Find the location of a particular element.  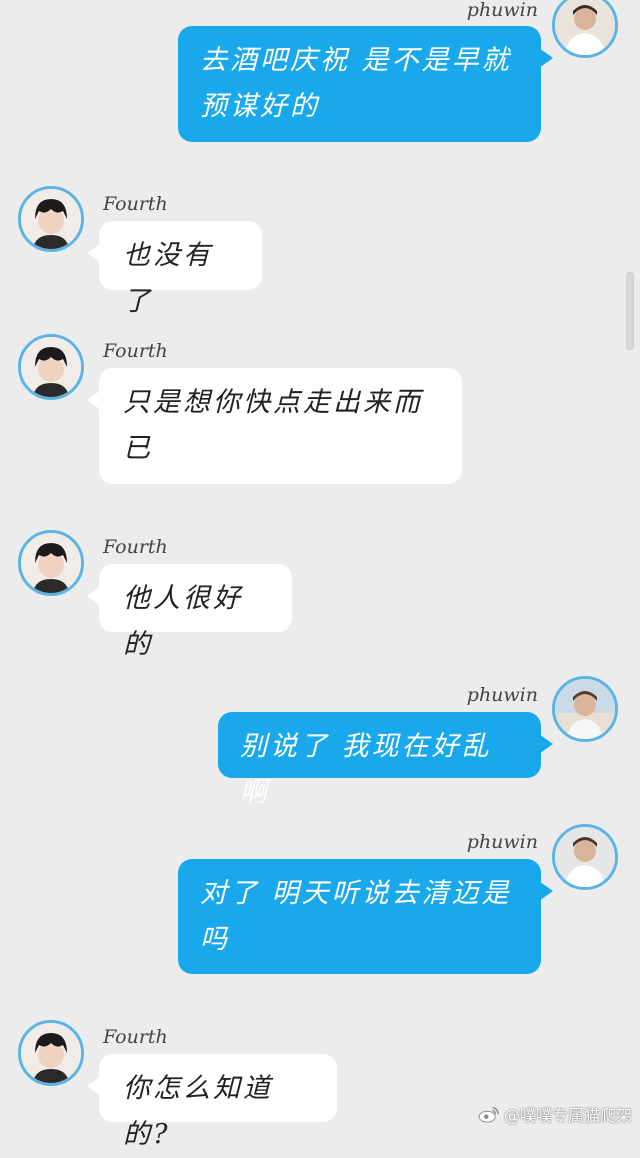

watermark: @噗噗专属猫爬架 is located at coordinates (555, 1114).